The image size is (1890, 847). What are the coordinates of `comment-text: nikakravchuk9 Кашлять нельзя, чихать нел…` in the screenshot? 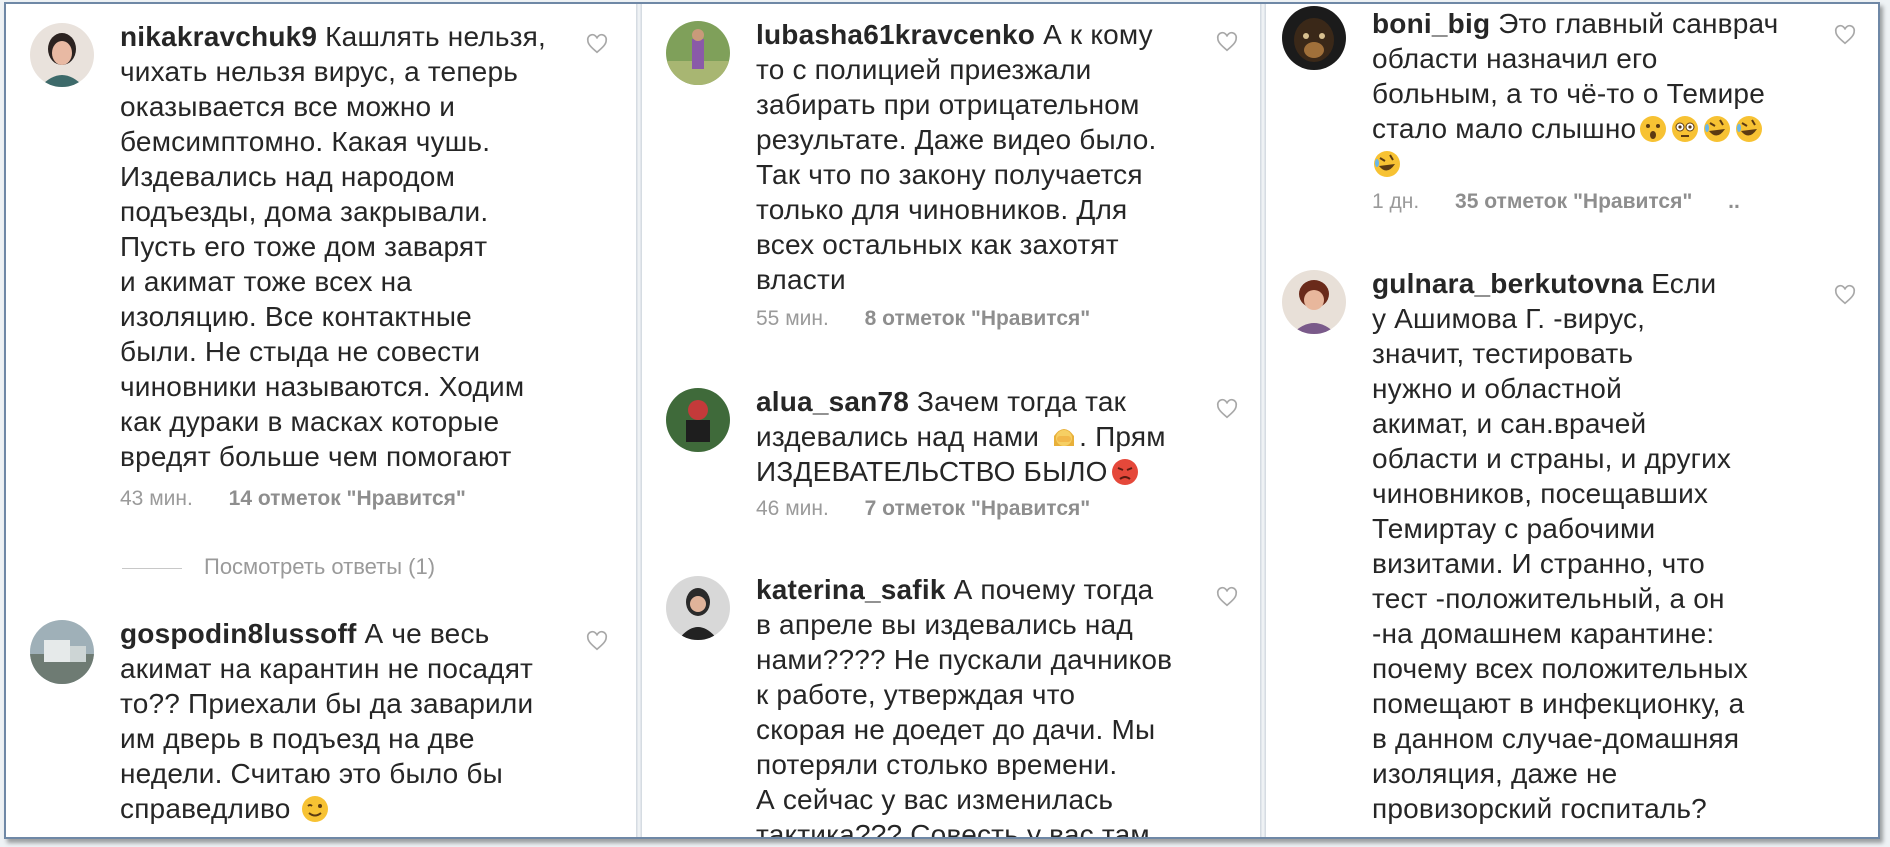 It's located at (333, 246).